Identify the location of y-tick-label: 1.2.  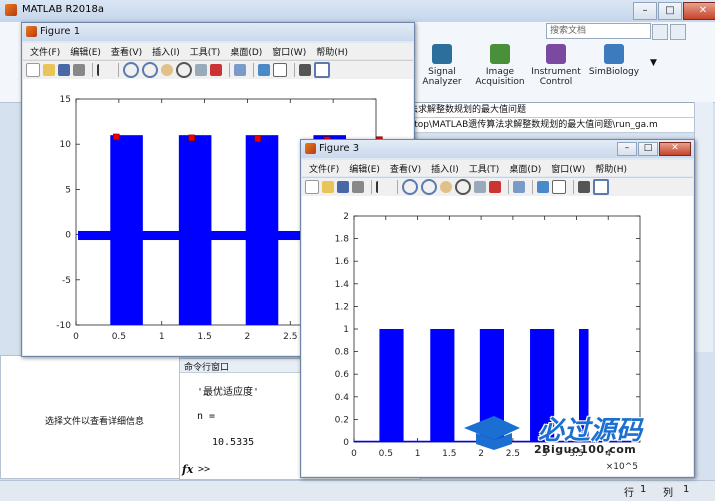
(342, 307).